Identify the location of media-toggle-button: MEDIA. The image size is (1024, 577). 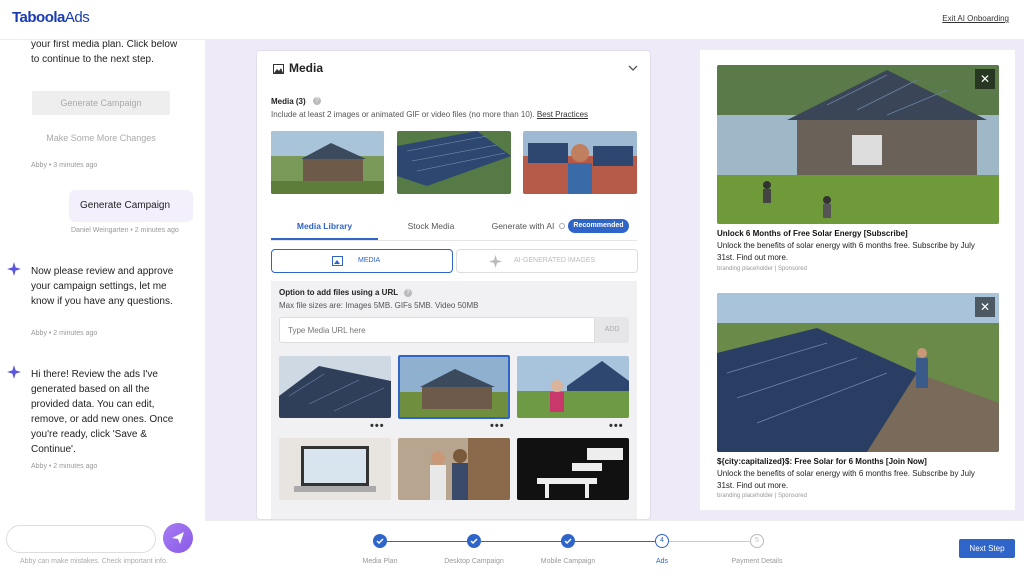
(362, 261).